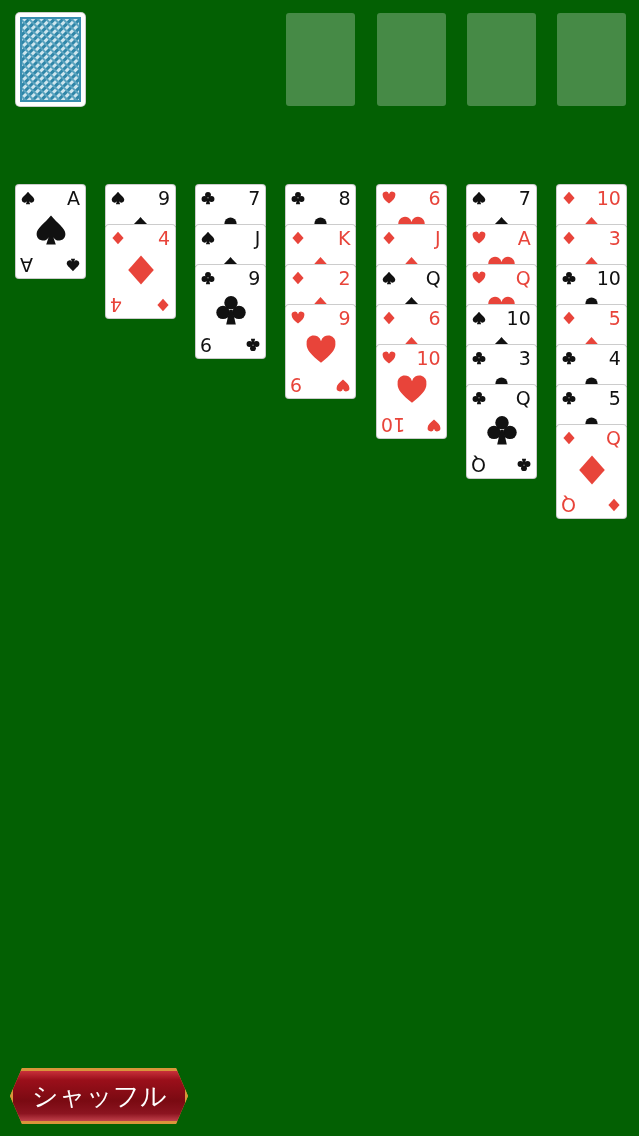  What do you see at coordinates (321, 205) in the screenshot?
I see `playing-card: 8` at bounding box center [321, 205].